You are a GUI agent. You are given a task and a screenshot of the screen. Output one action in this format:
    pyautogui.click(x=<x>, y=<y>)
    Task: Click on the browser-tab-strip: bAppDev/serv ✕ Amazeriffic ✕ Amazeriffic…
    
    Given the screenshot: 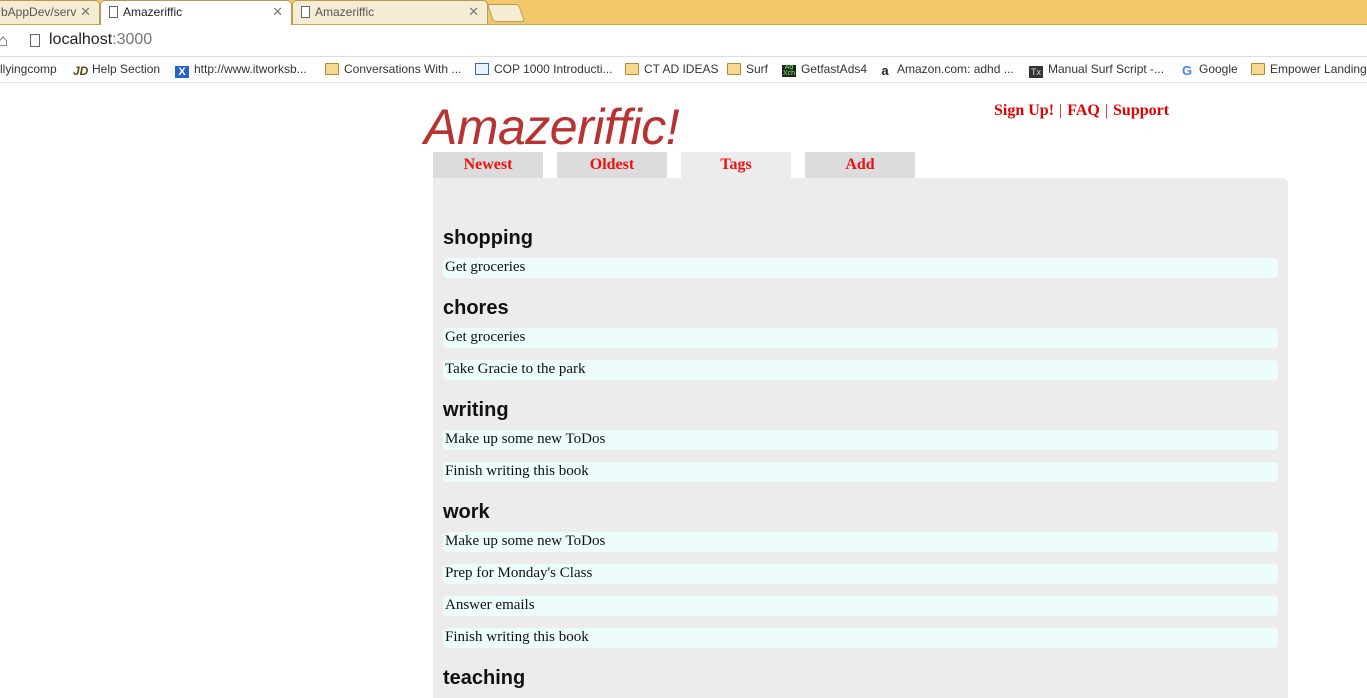 What is the action you would take?
    pyautogui.click(x=683, y=12)
    